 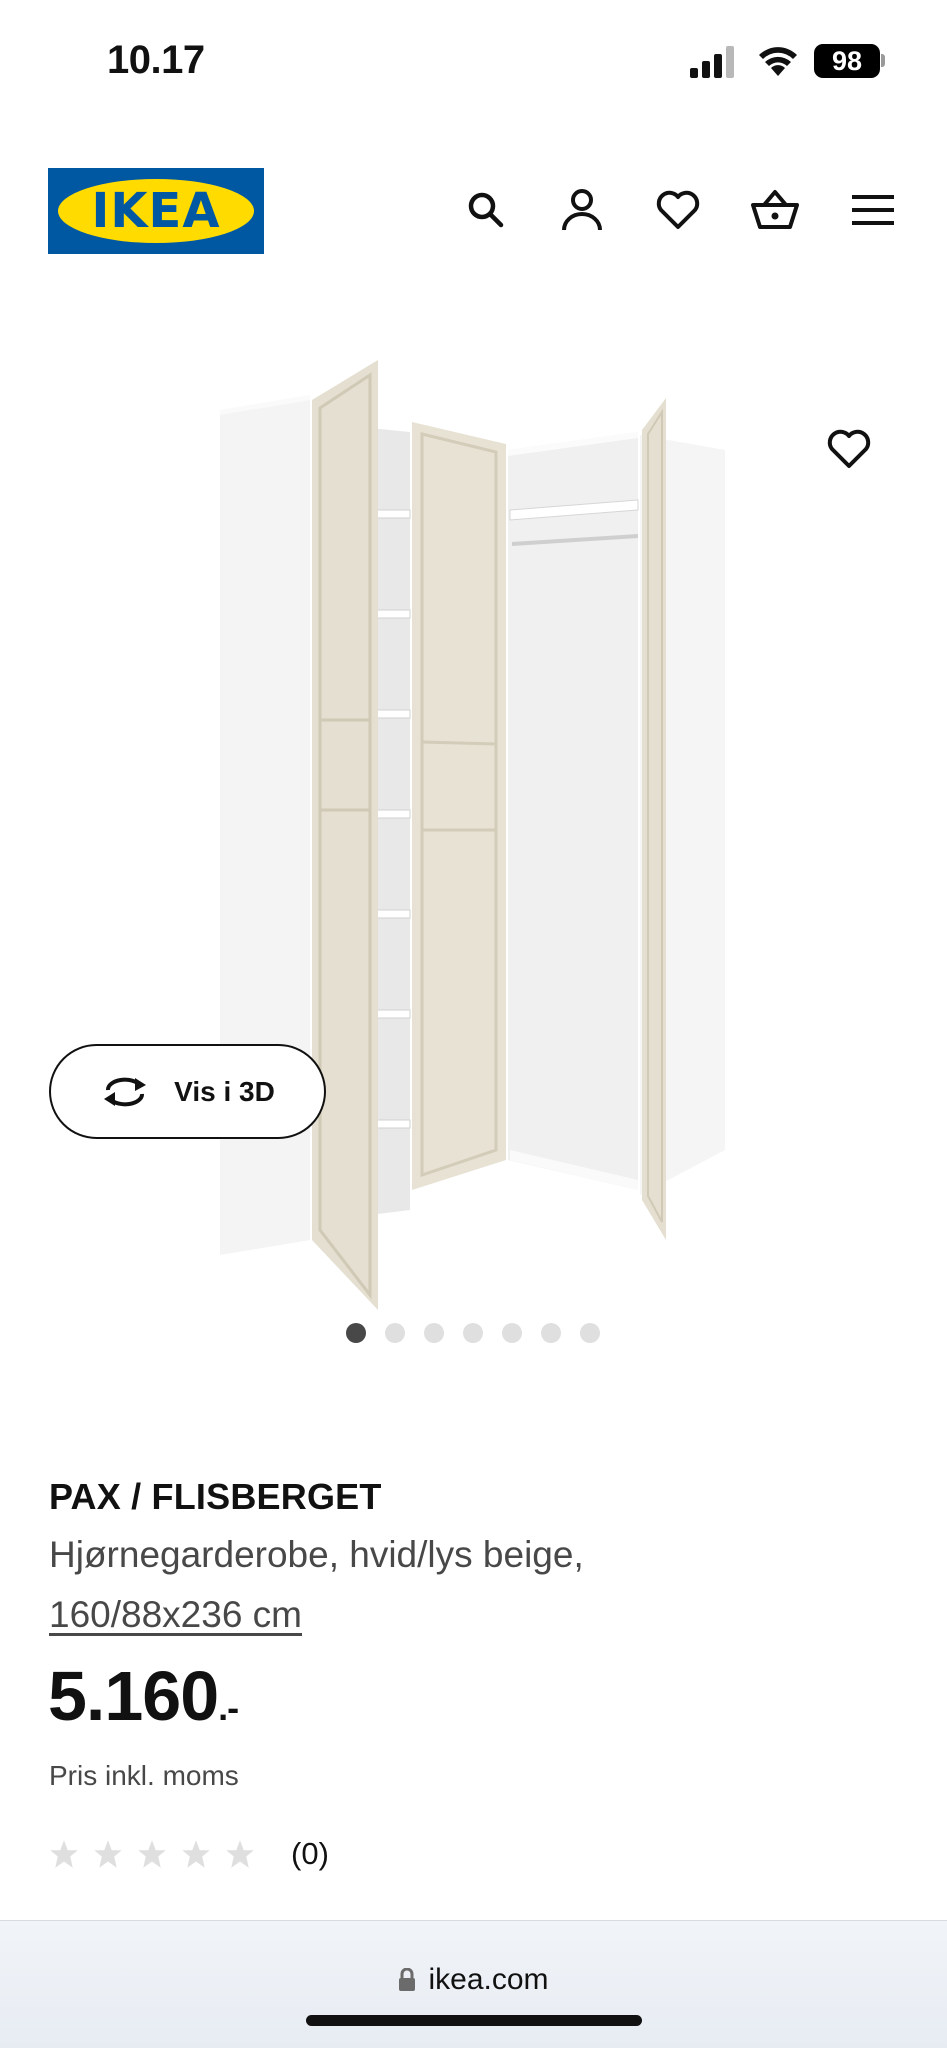 What do you see at coordinates (215, 1496) in the screenshot?
I see `product-name: PAX / FLISBERGET` at bounding box center [215, 1496].